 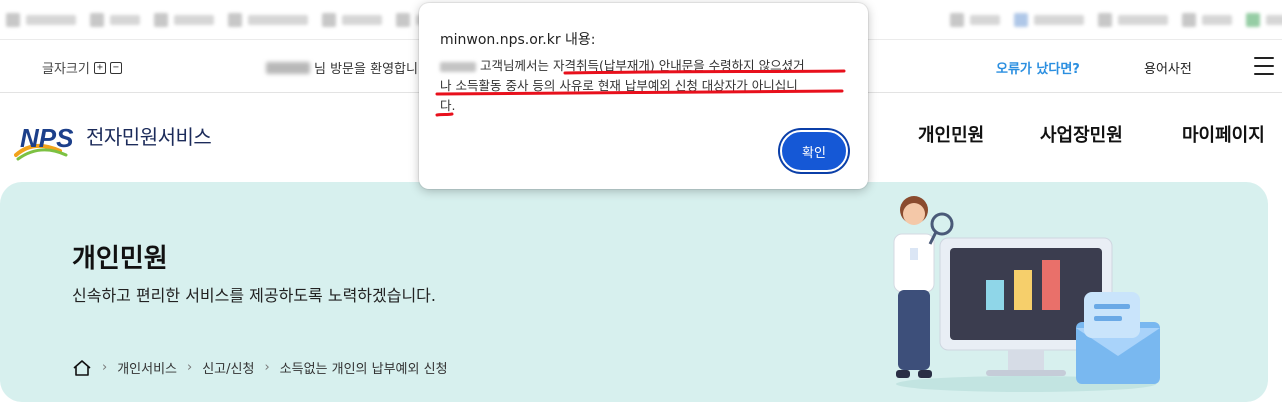 I want to click on welcome-message: 님 방문을 환영합니, so click(x=342, y=67).